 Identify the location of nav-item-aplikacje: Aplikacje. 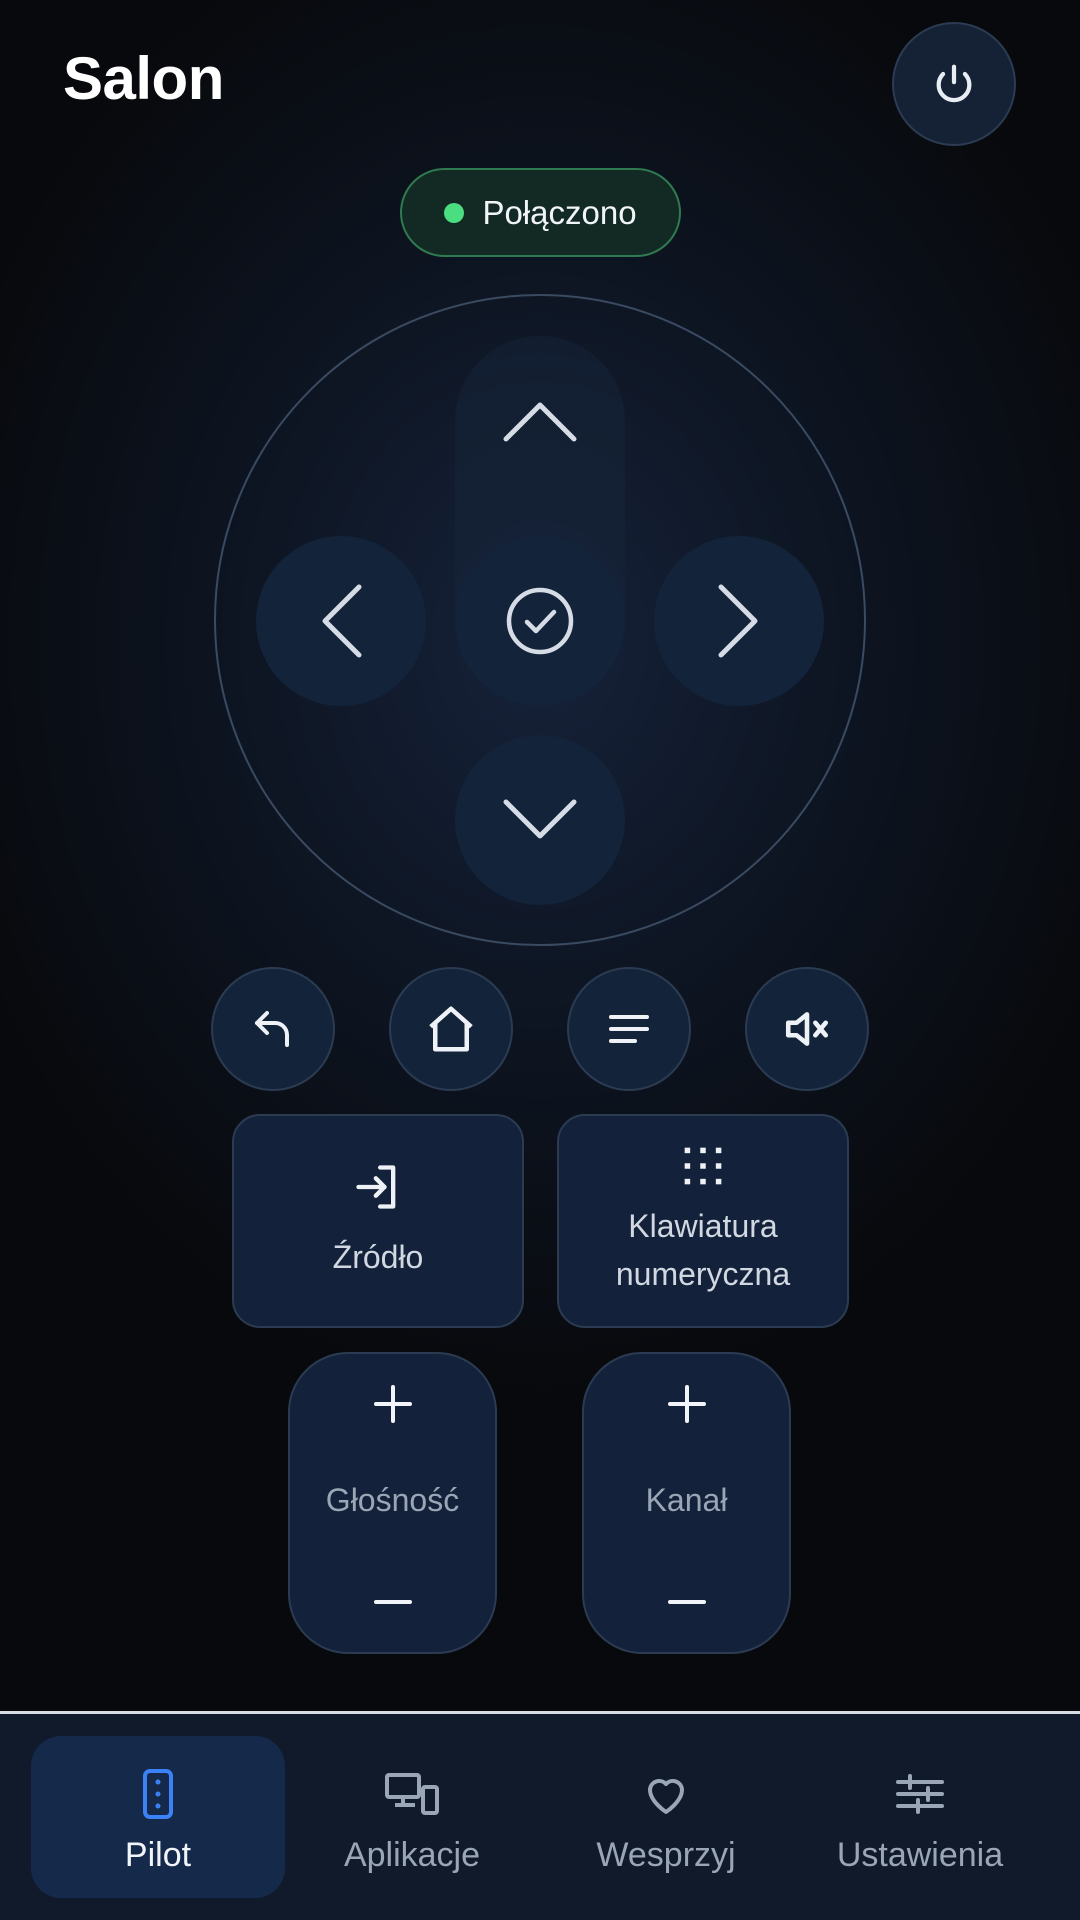
(412, 1817).